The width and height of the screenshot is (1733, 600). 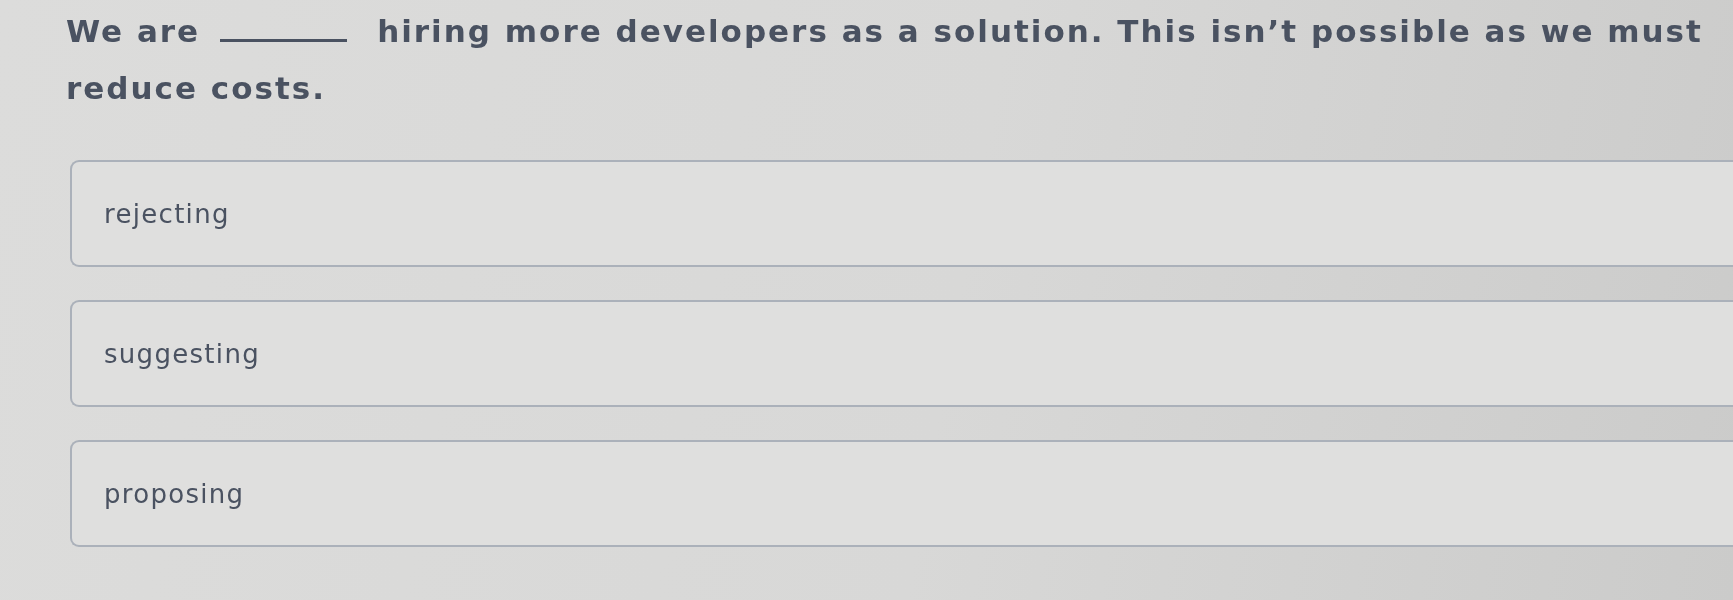 I want to click on question-text: reduce costs., so click(x=196, y=88).